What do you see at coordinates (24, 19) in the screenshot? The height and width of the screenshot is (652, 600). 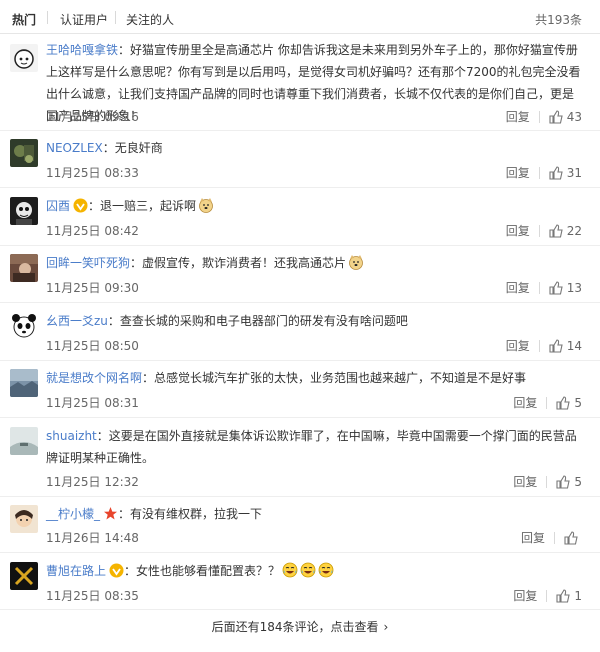 I see `tab-hot: 热门` at bounding box center [24, 19].